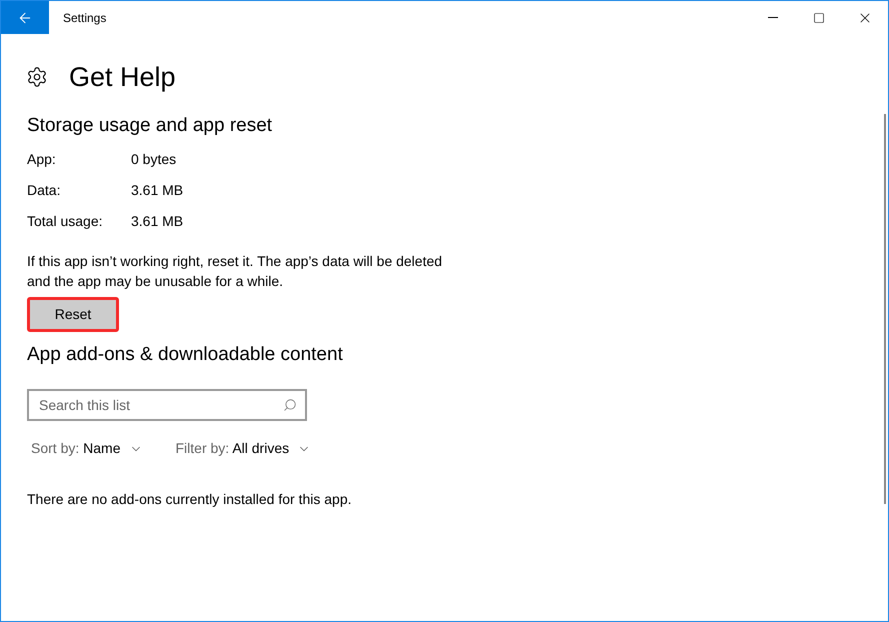 Image resolution: width=889 pixels, height=622 pixels. I want to click on scrollbar, so click(885, 309).